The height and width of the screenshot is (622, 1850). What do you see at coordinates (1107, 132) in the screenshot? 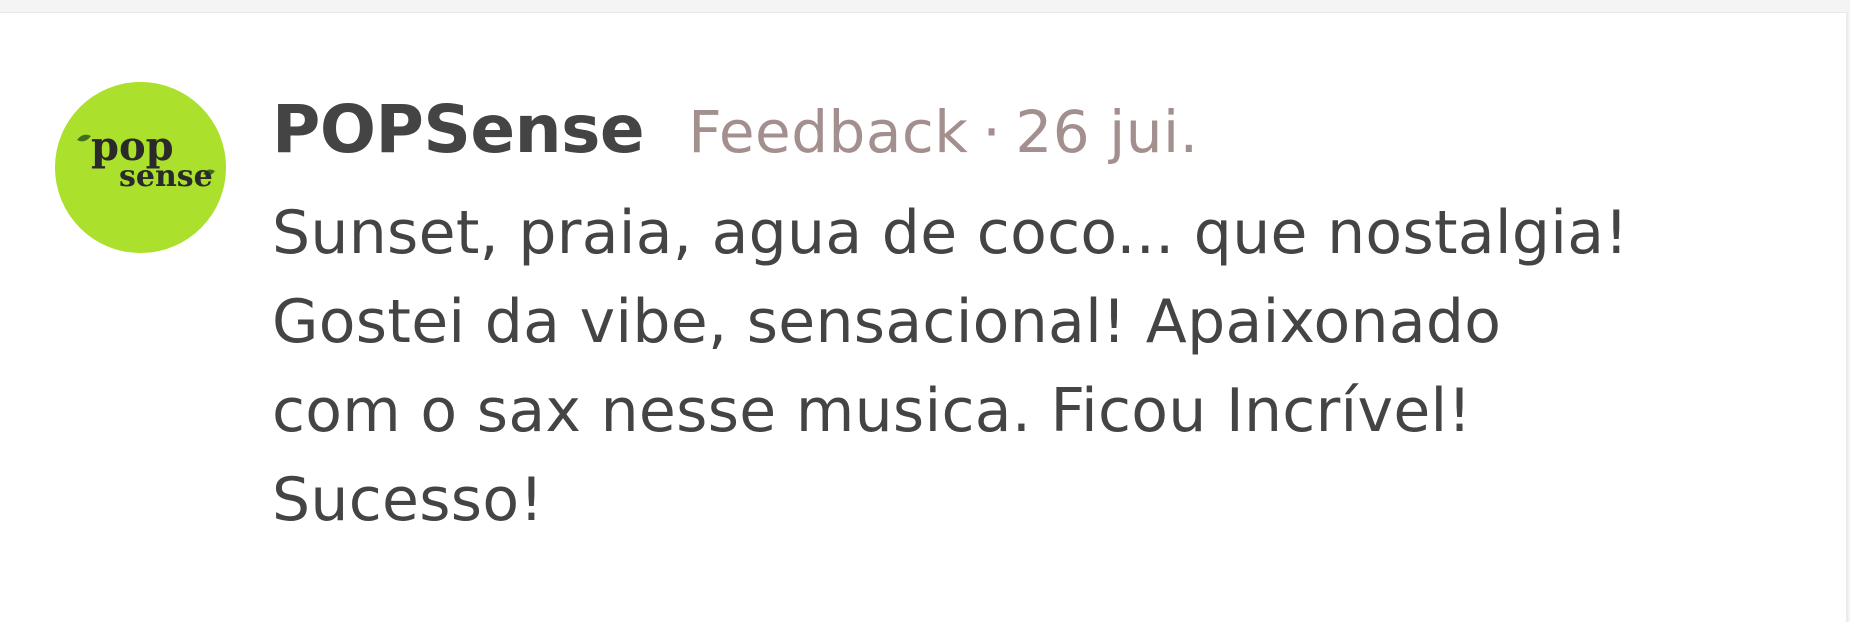
I see `timestamp: 26 jui.` at bounding box center [1107, 132].